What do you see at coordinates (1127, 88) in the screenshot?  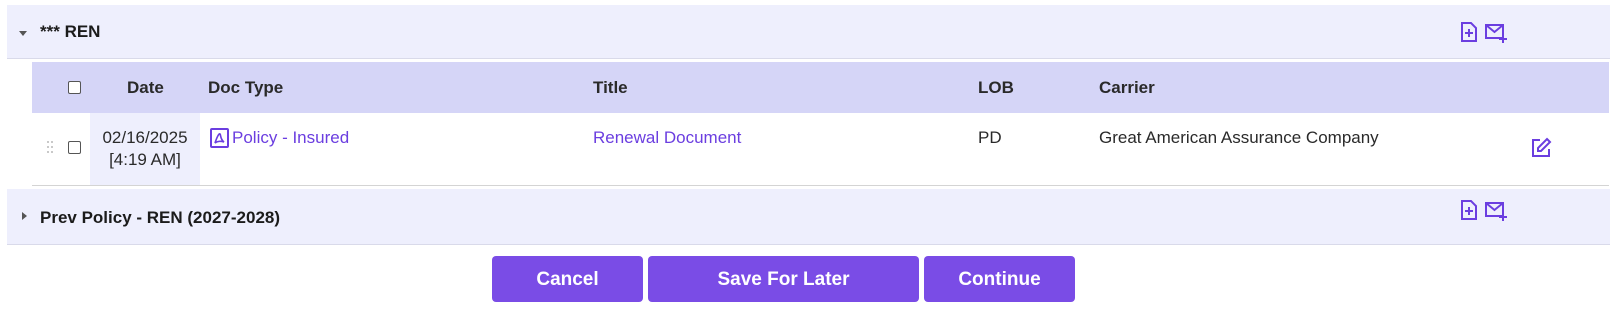 I see `column-header-carrier: Carrier` at bounding box center [1127, 88].